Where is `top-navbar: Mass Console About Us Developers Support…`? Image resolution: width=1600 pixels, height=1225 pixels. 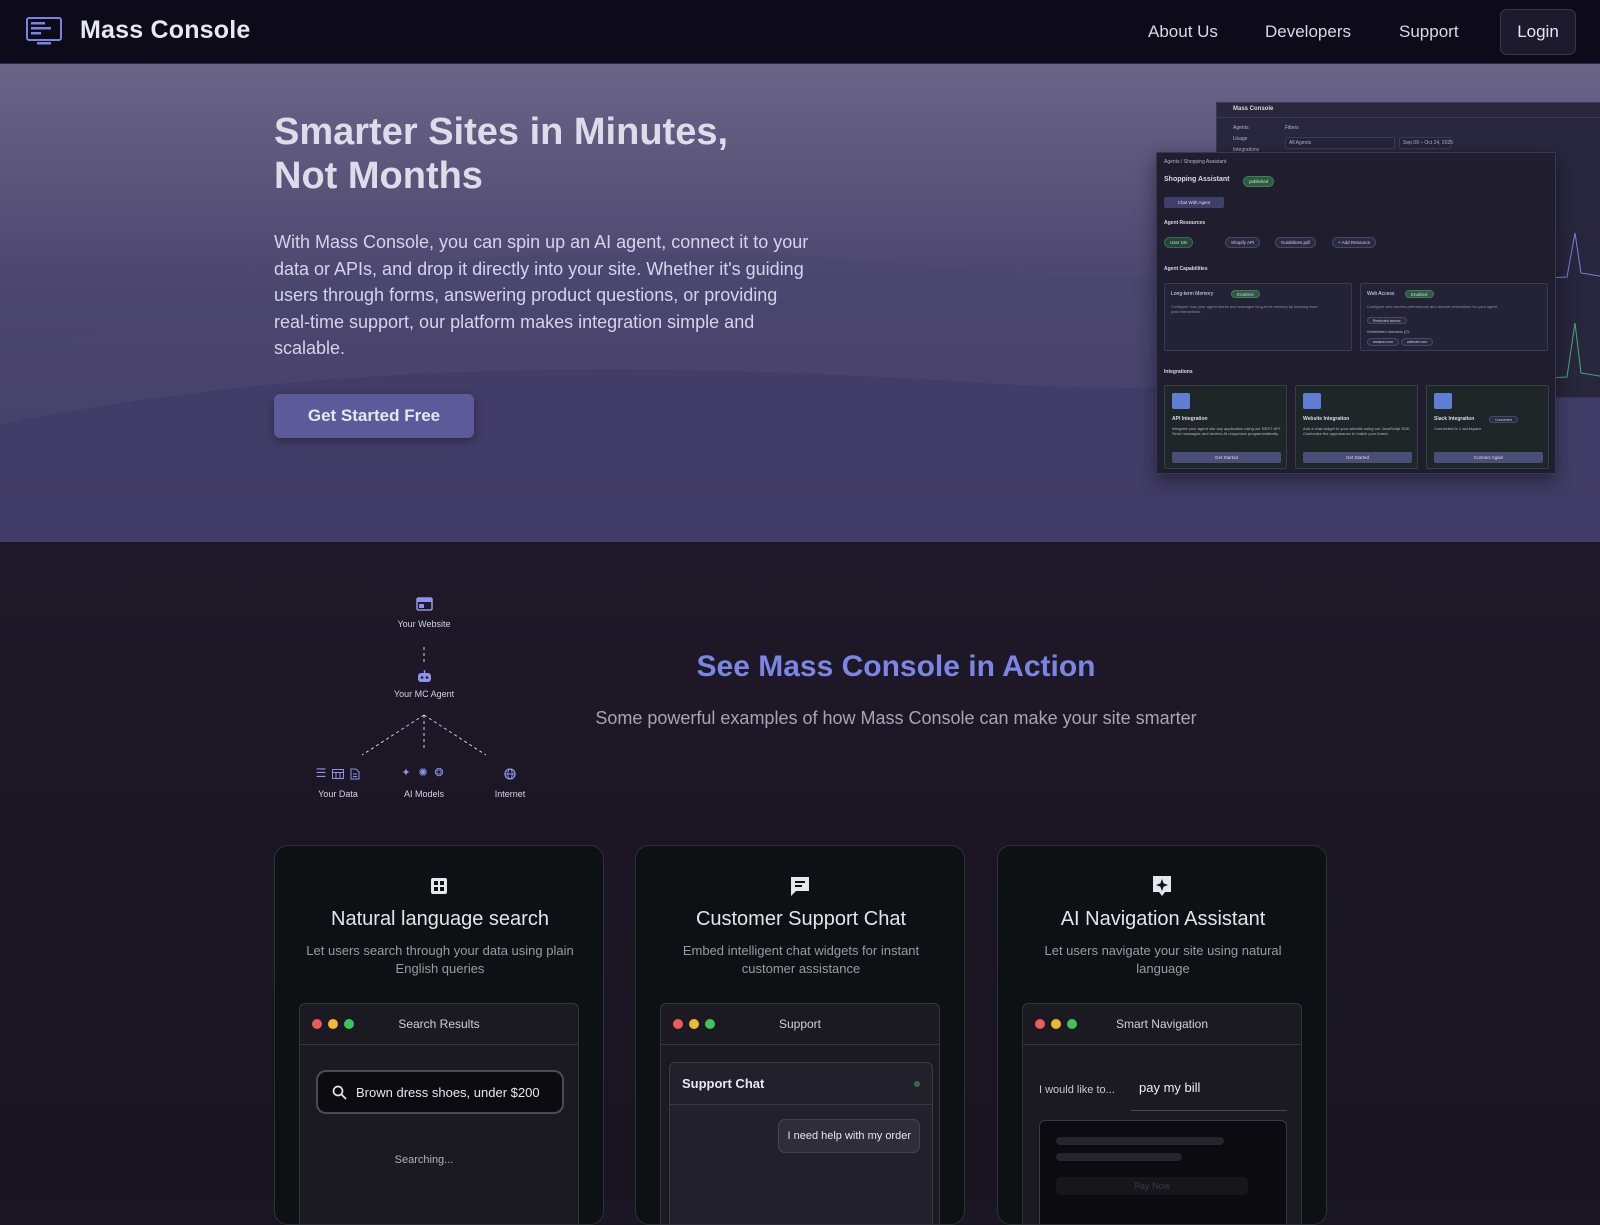
top-navbar: Mass Console About Us Developers Support… is located at coordinates (800, 32).